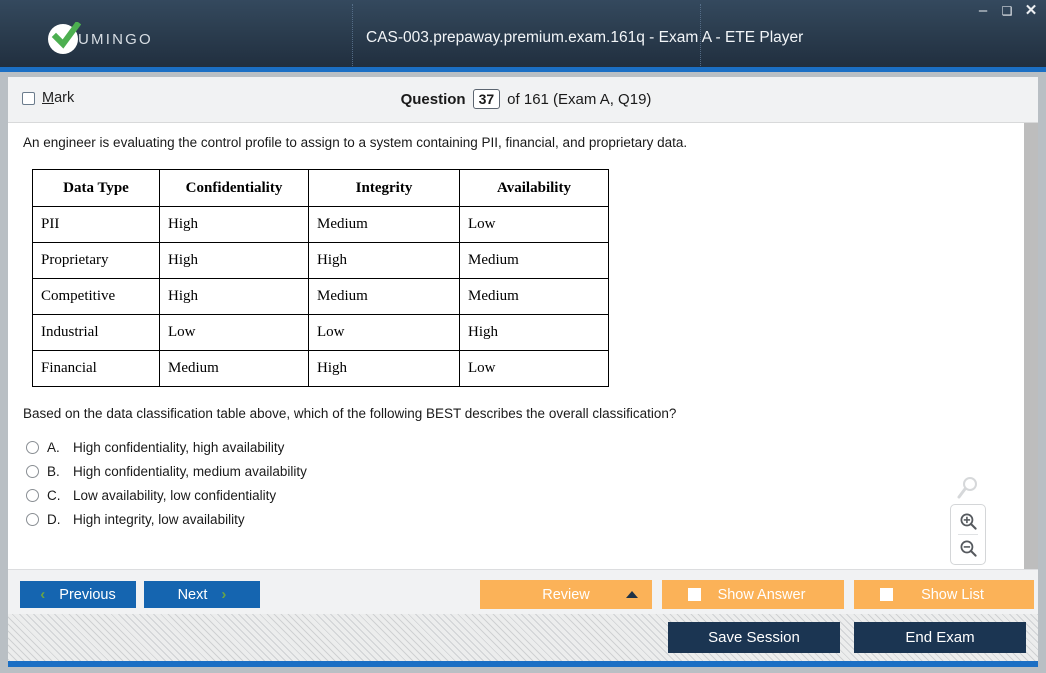  Describe the element at coordinates (96, 296) in the screenshot. I see `cell-data-type: Competitive` at that location.